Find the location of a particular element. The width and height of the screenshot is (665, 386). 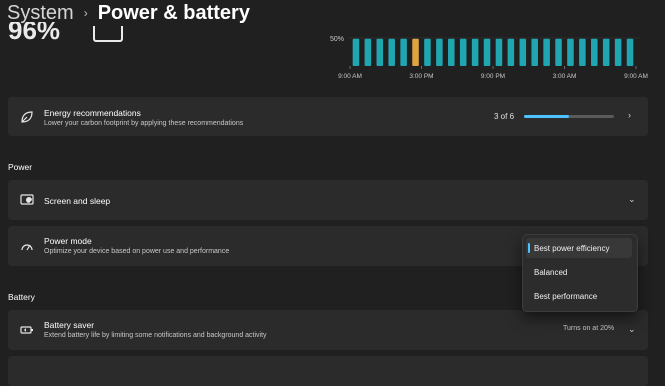

power-section-heading: Power is located at coordinates (20, 167).